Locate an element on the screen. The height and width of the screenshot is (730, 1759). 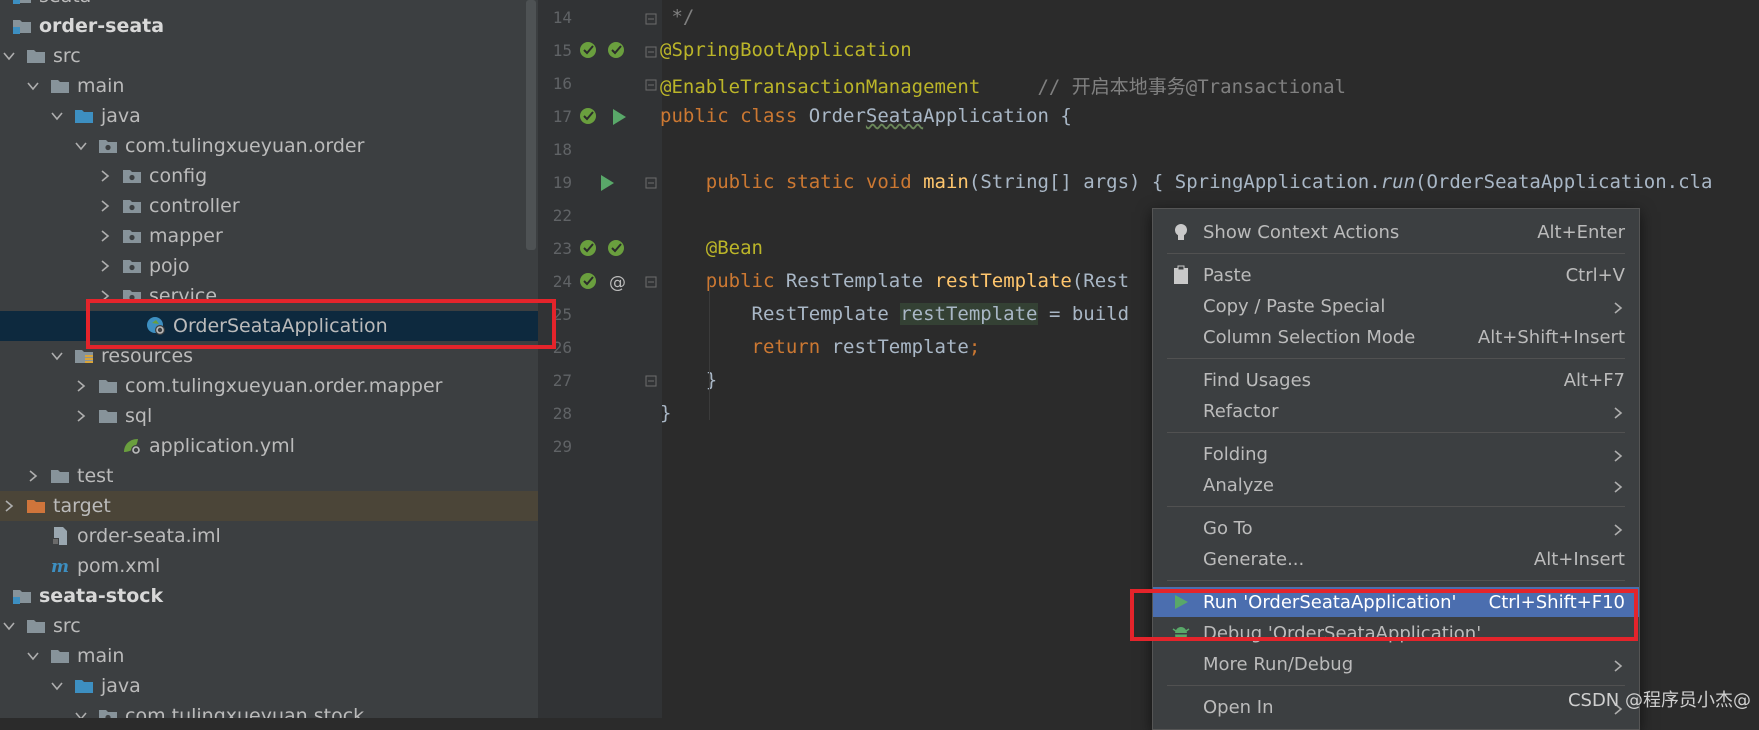
iml-file-icon is located at coordinates (60, 536).